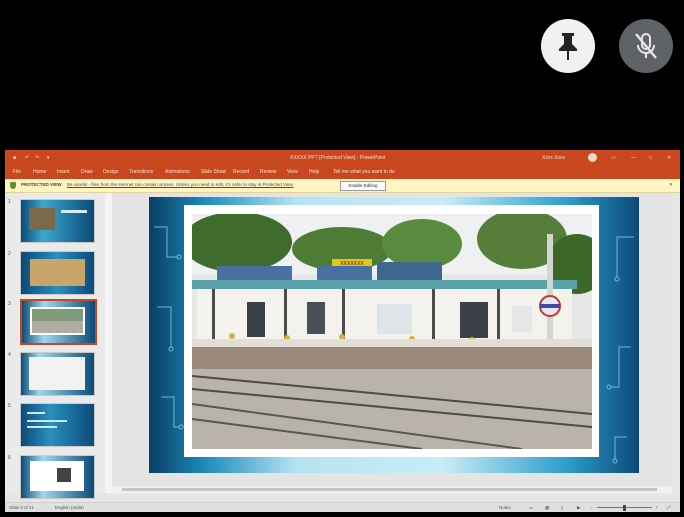 This screenshot has width=684, height=517. I want to click on minimize-icon: —, so click(633, 158).